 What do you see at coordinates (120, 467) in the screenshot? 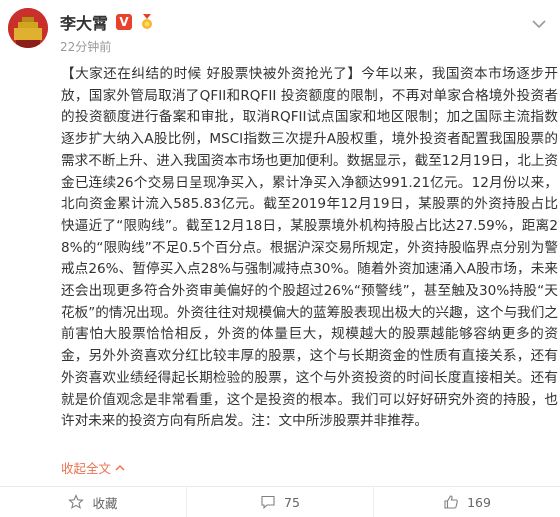
I see `chevron-up-icon` at bounding box center [120, 467].